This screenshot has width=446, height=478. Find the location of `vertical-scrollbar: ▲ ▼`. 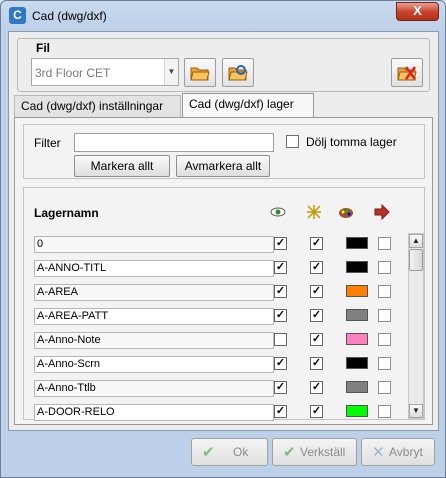

vertical-scrollbar: ▲ ▼ is located at coordinates (416, 326).